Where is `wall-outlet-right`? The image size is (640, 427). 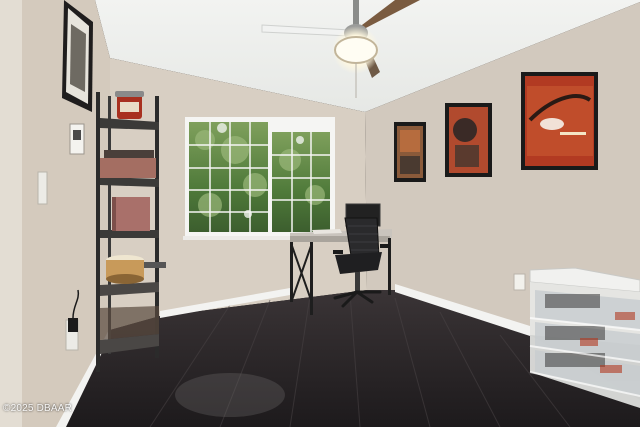
wall-outlet-right is located at coordinates (519, 282).